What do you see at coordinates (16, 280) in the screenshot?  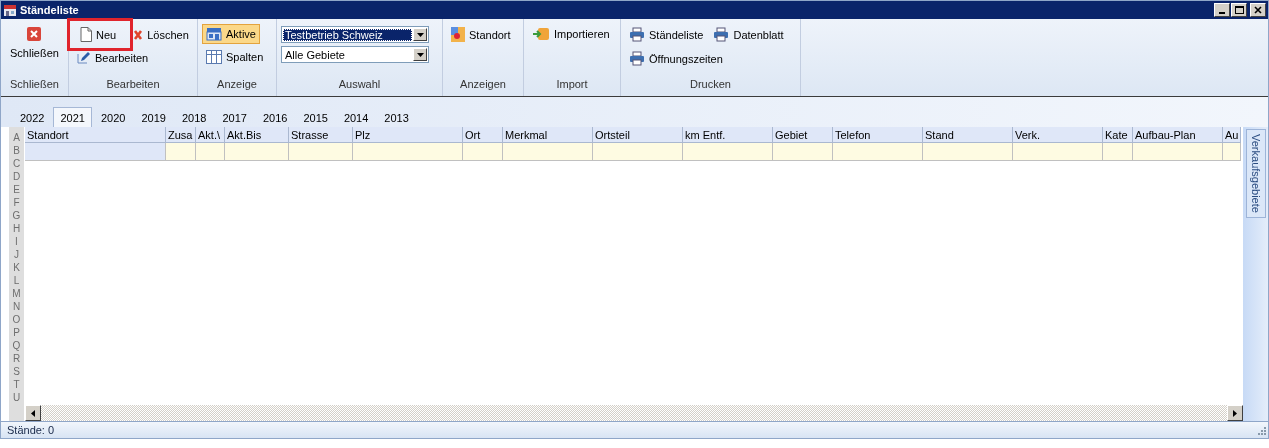 I see `index-letter: L` at bounding box center [16, 280].